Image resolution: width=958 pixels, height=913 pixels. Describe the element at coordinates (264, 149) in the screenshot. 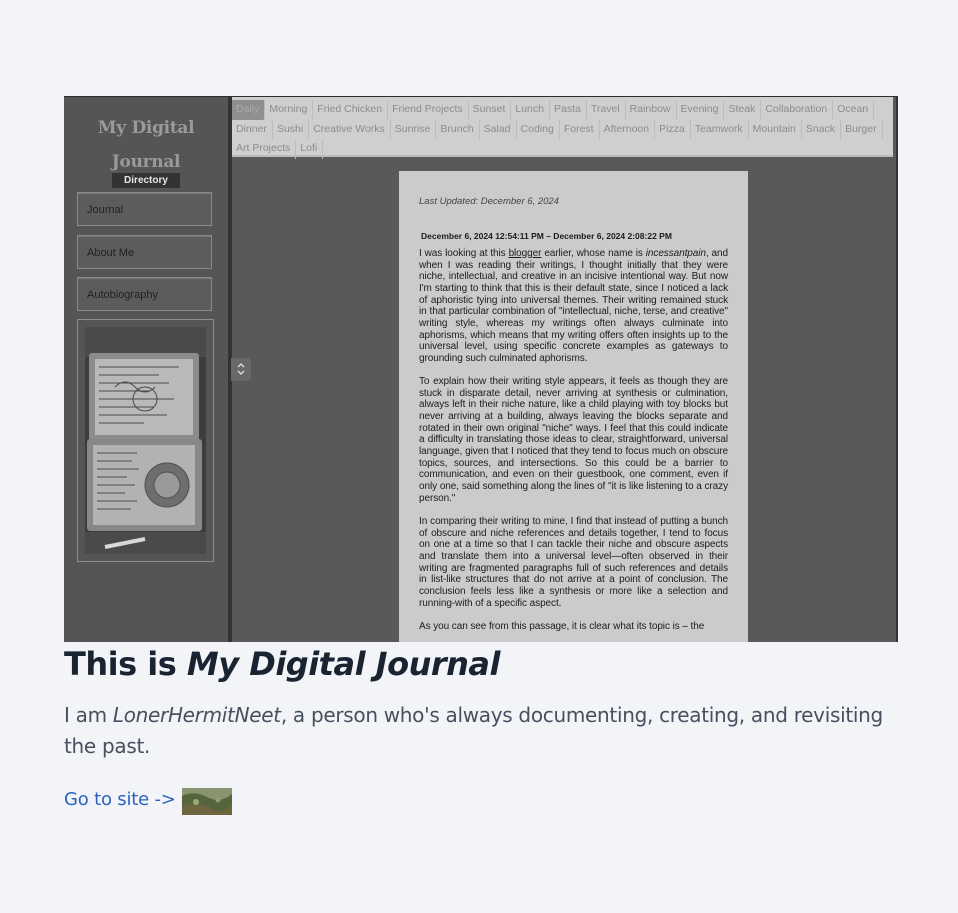

I see `tag-art-projects: Art Projects` at that location.